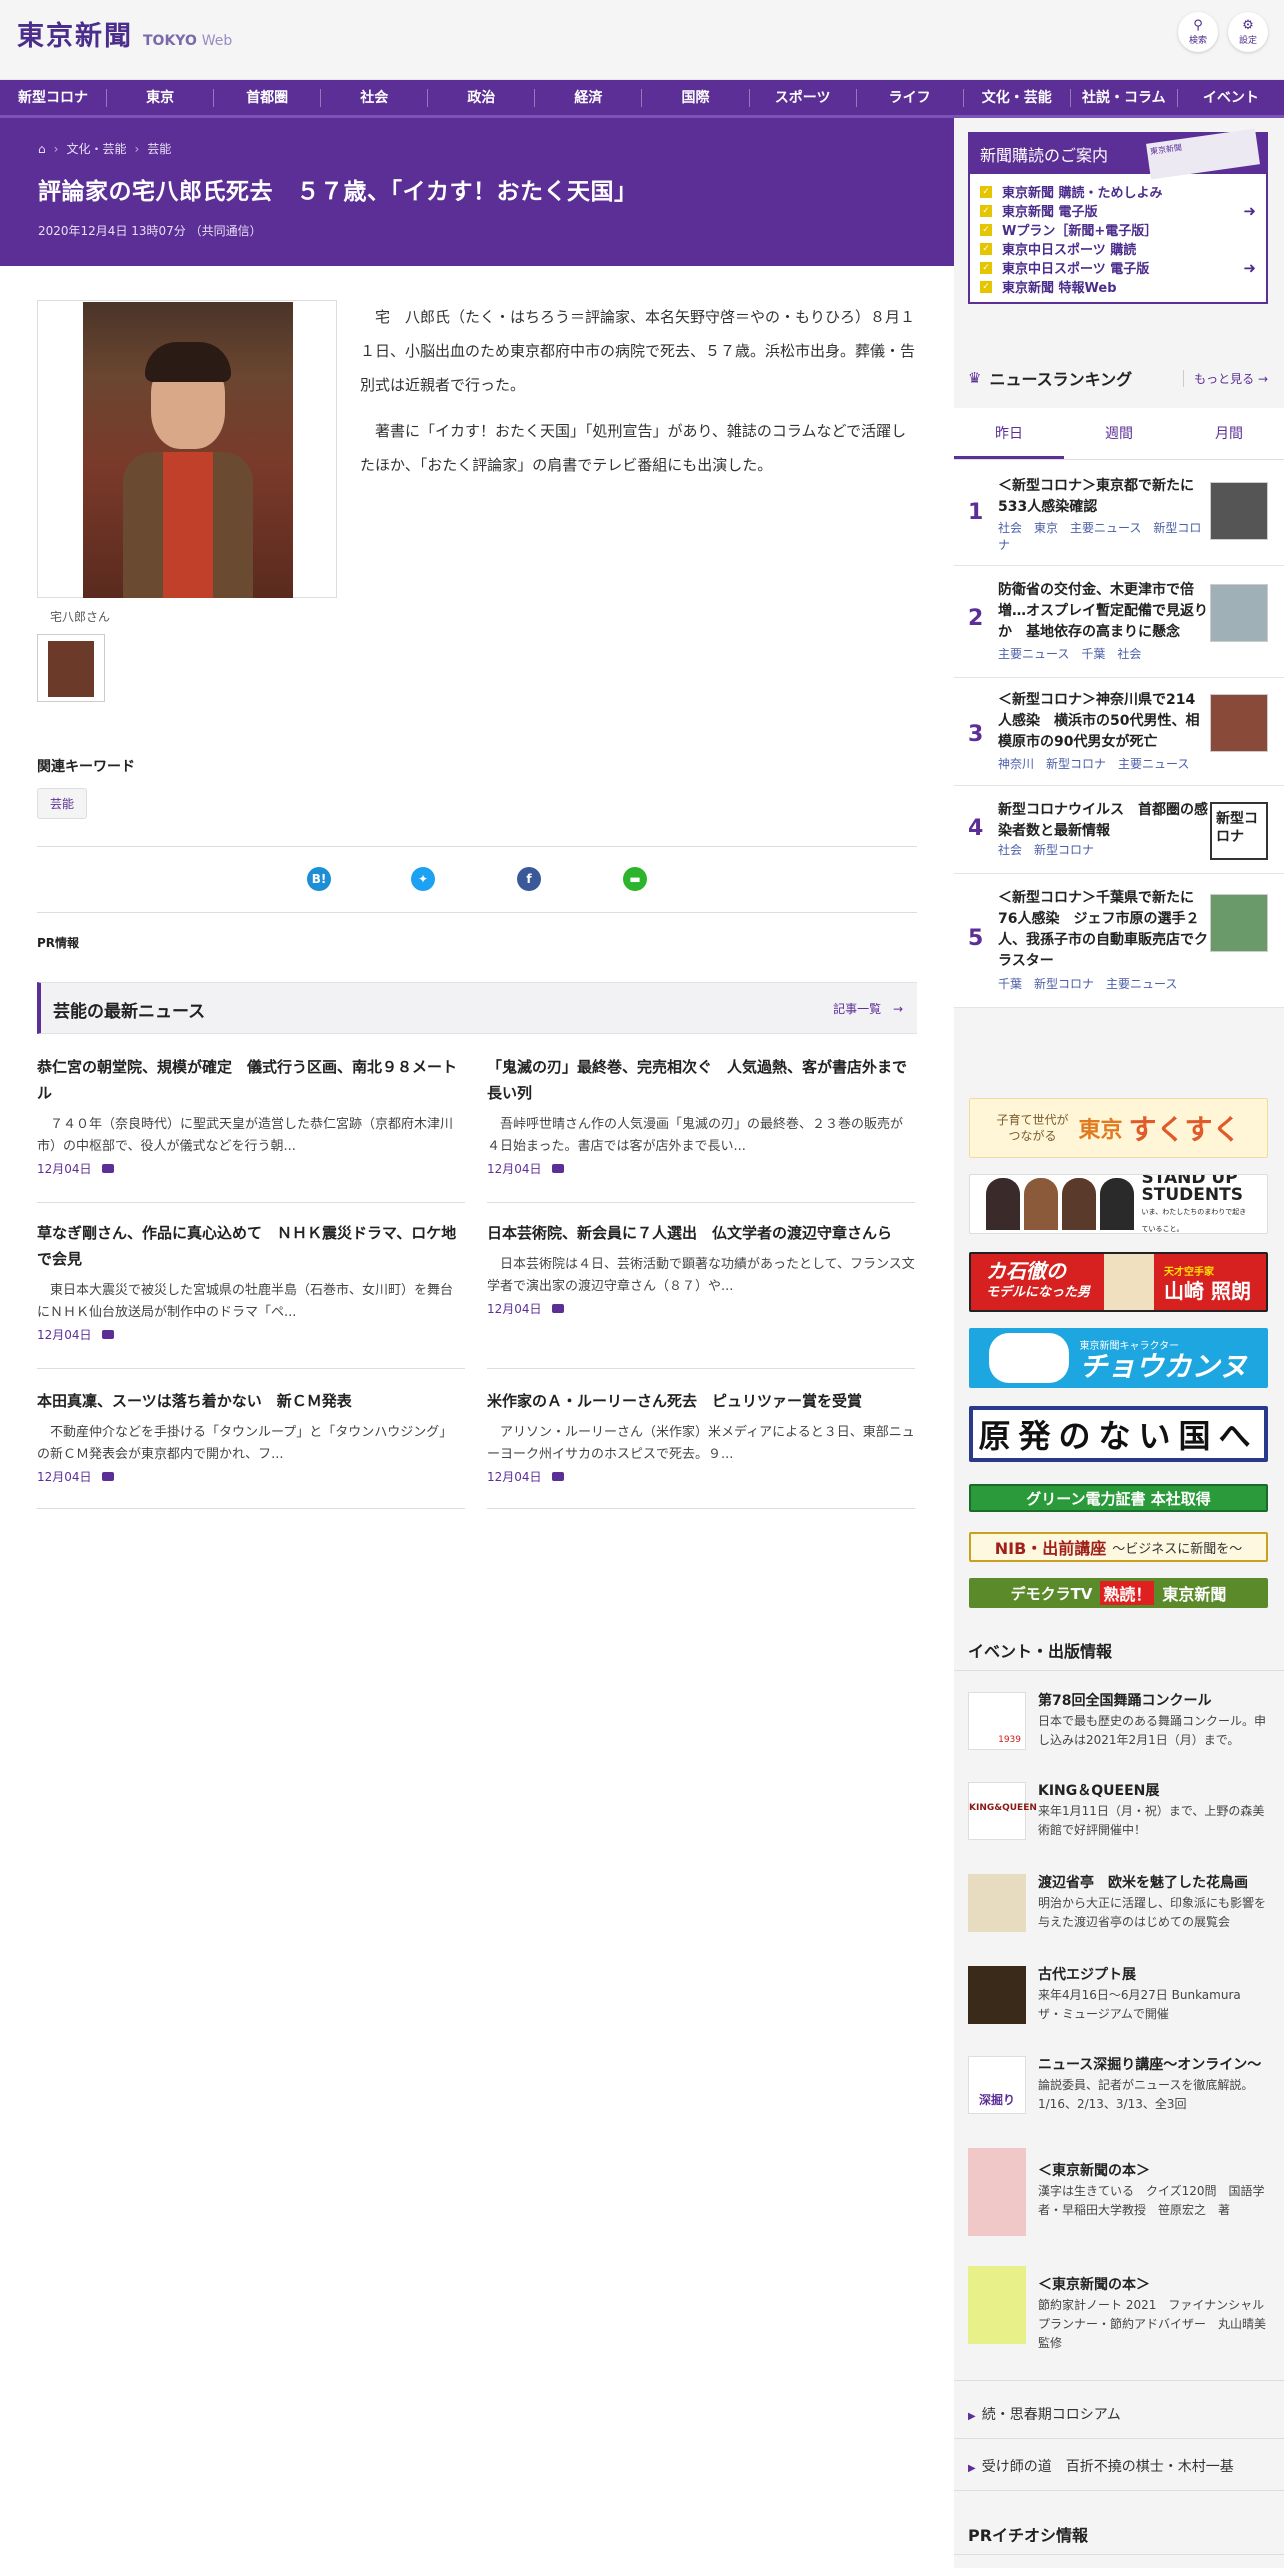 Image resolution: width=1284 pixels, height=2568 pixels. I want to click on rank-tags: 神奈川 新型コロナ 主要ニュース, so click(1103, 764).